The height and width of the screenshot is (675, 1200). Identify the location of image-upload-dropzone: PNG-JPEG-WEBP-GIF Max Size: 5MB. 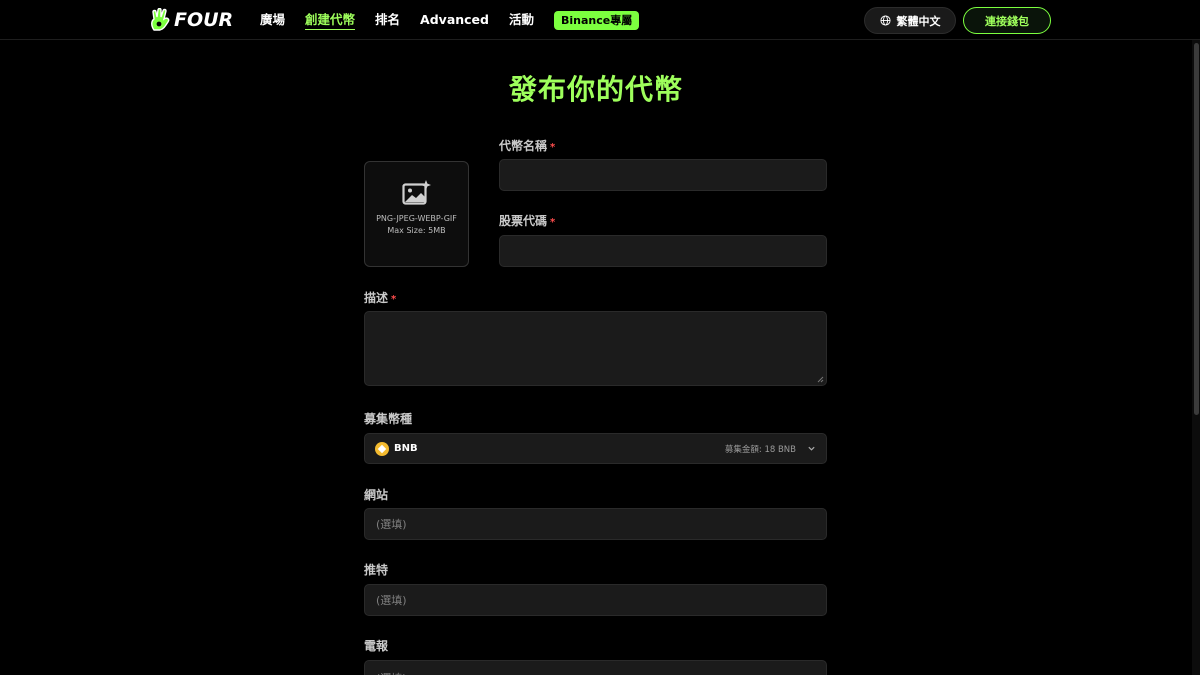
(416, 214).